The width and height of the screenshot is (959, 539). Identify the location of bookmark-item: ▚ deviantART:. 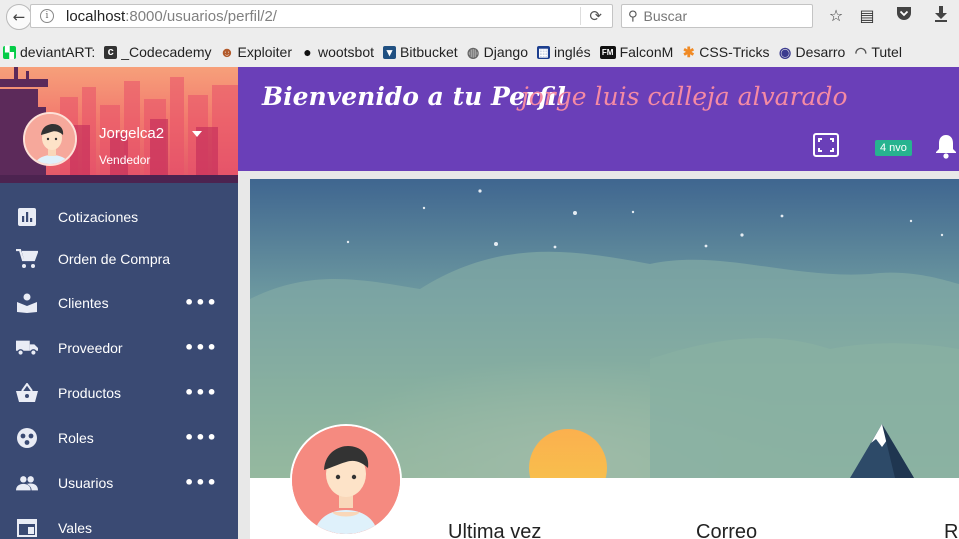
(49, 52).